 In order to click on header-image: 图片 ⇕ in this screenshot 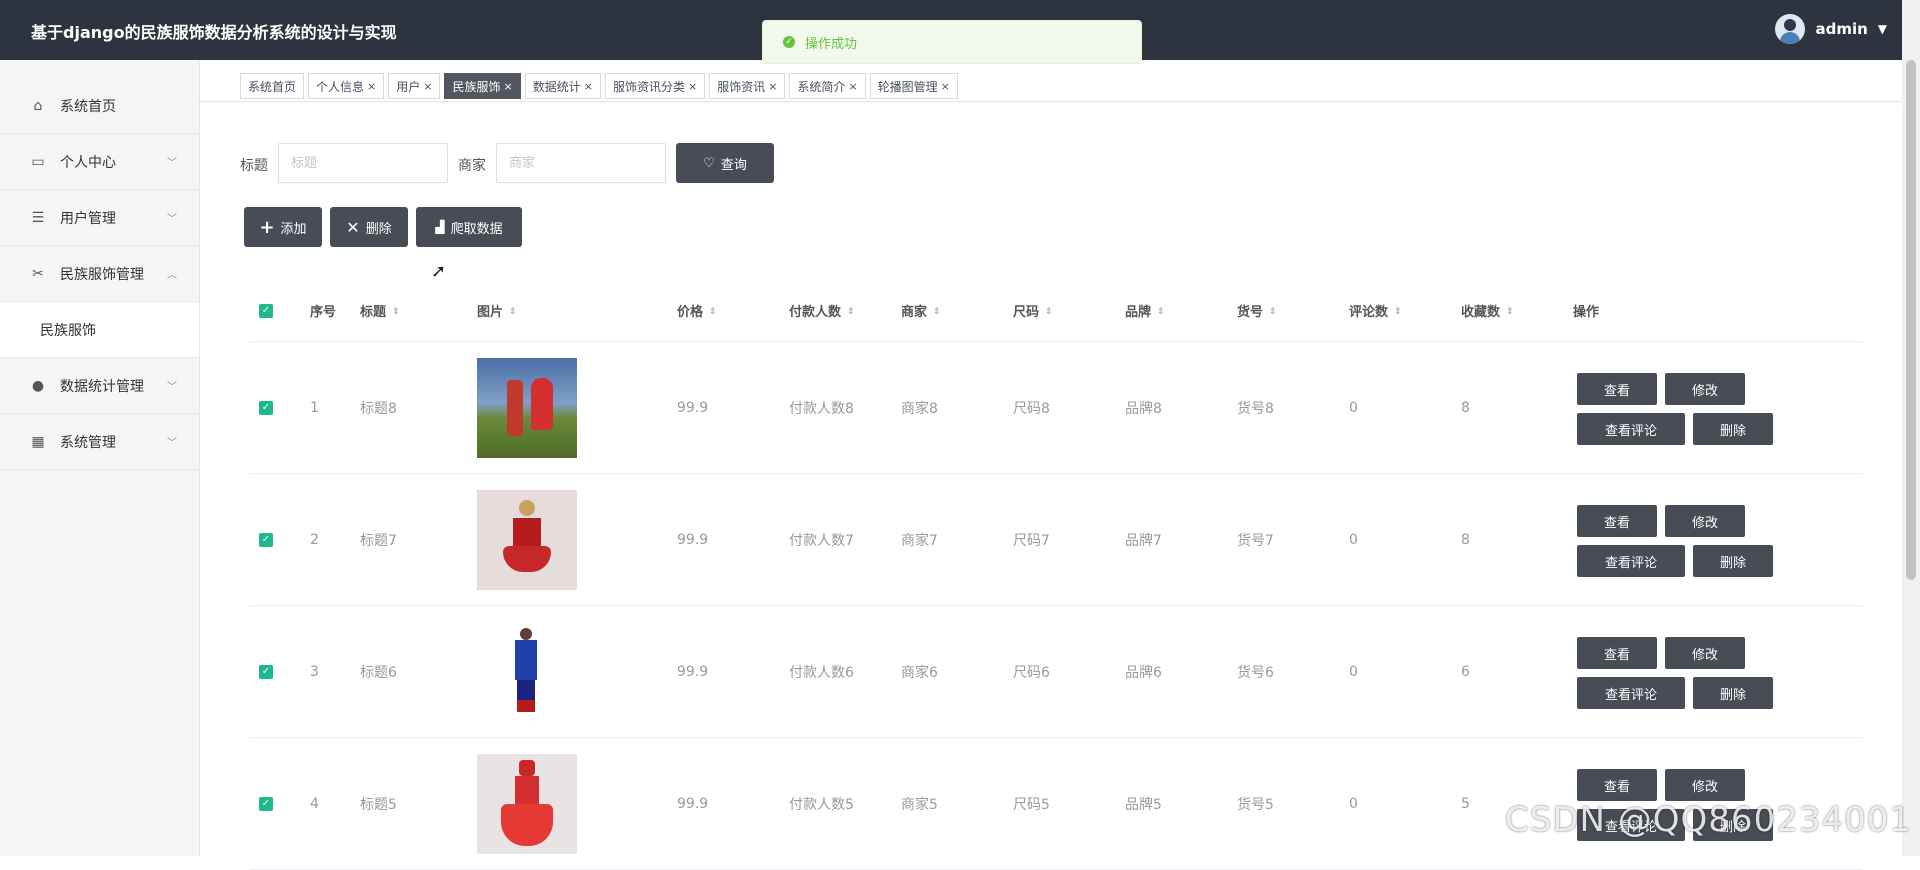, I will do `click(497, 310)`.